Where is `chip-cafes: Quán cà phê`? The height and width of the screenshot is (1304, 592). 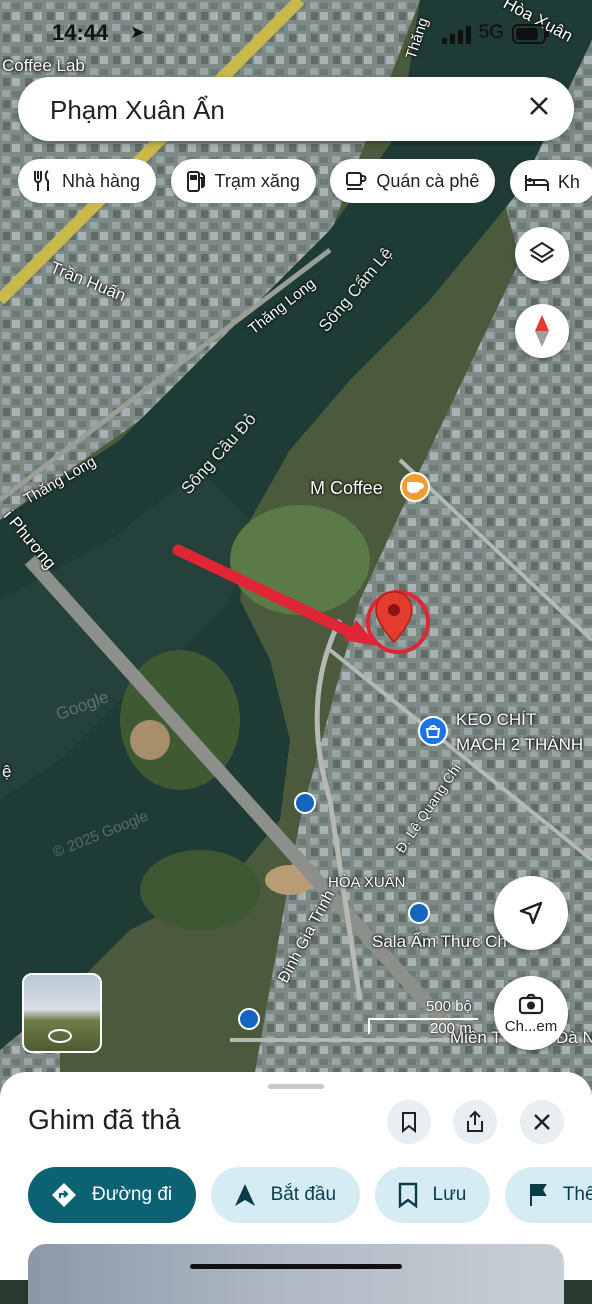 chip-cafes: Quán cà phê is located at coordinates (413, 181).